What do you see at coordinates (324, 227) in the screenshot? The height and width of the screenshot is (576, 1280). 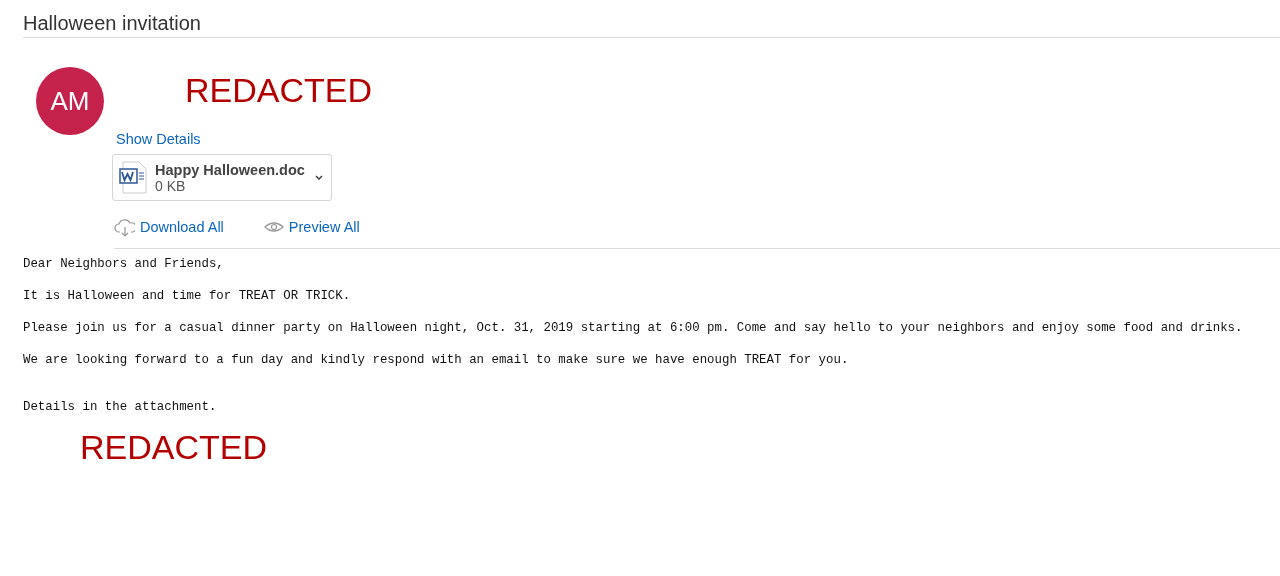 I see `preview-link: Preview All` at bounding box center [324, 227].